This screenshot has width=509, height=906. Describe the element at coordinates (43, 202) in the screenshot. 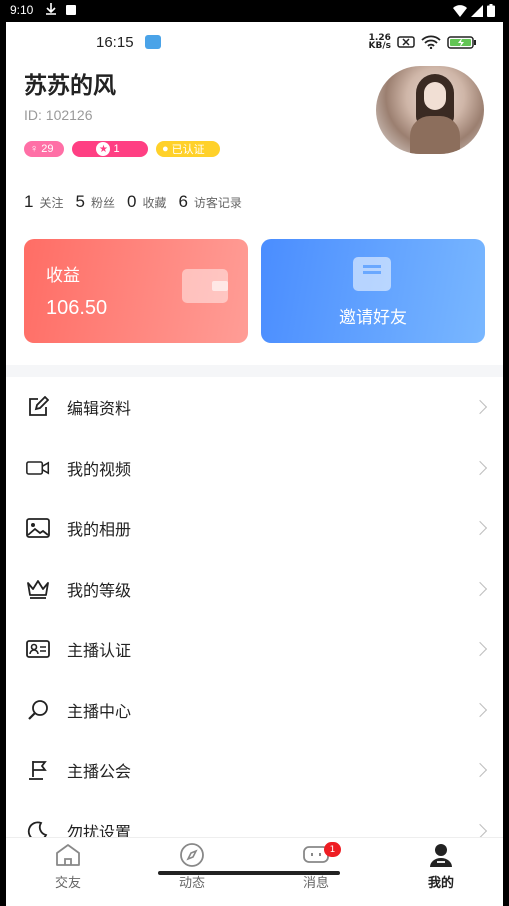

I see `stat-following: 1 关注` at that location.